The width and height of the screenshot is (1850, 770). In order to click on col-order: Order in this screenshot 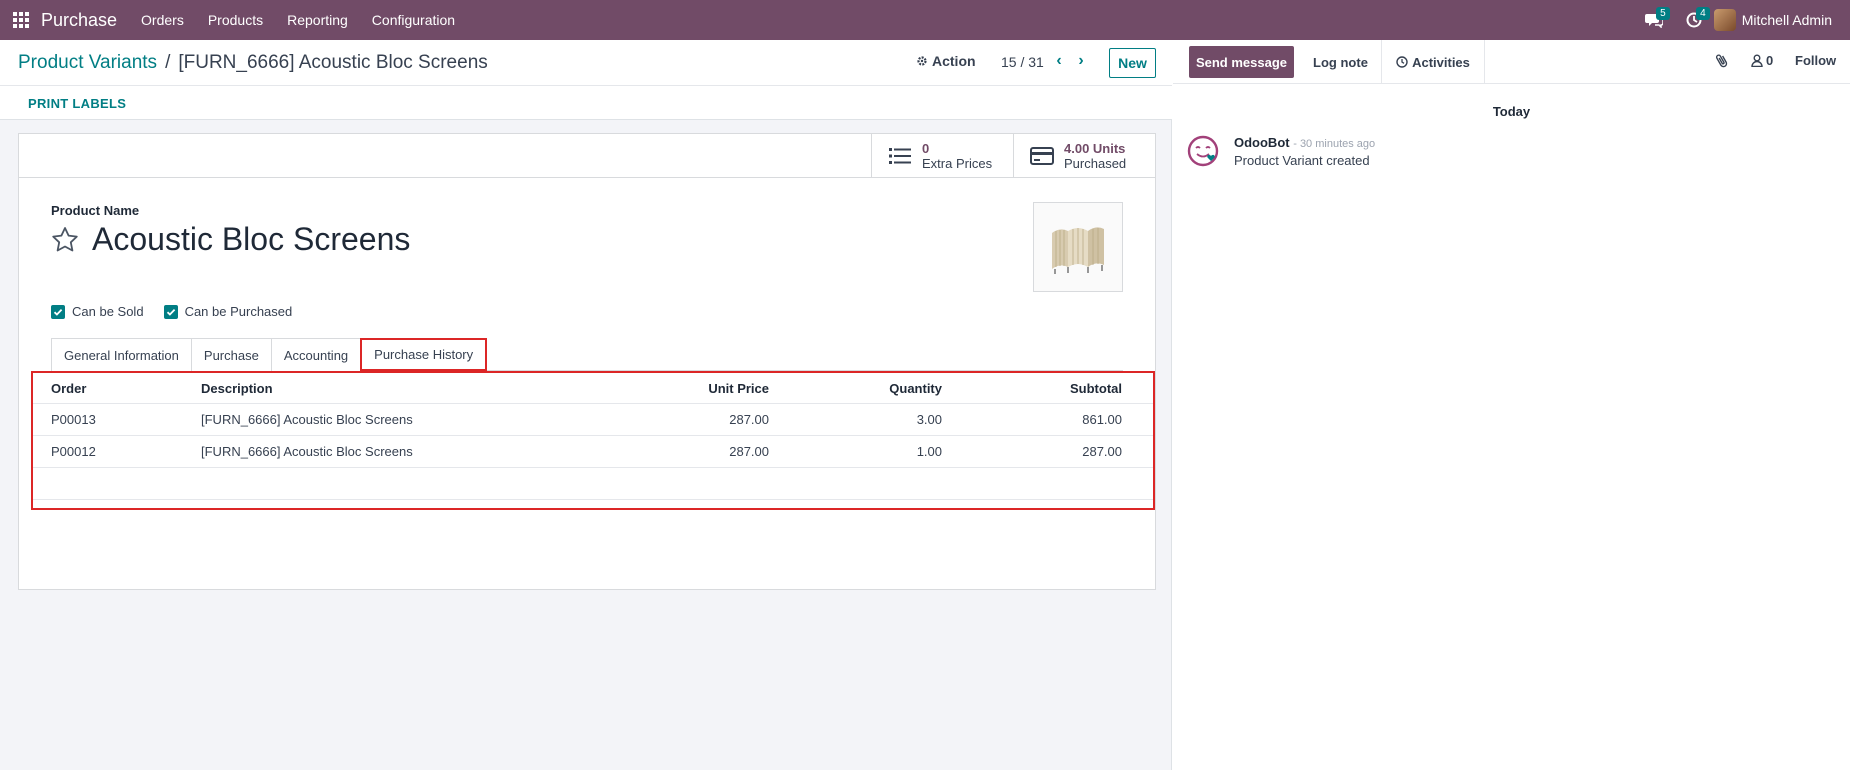, I will do `click(68, 388)`.